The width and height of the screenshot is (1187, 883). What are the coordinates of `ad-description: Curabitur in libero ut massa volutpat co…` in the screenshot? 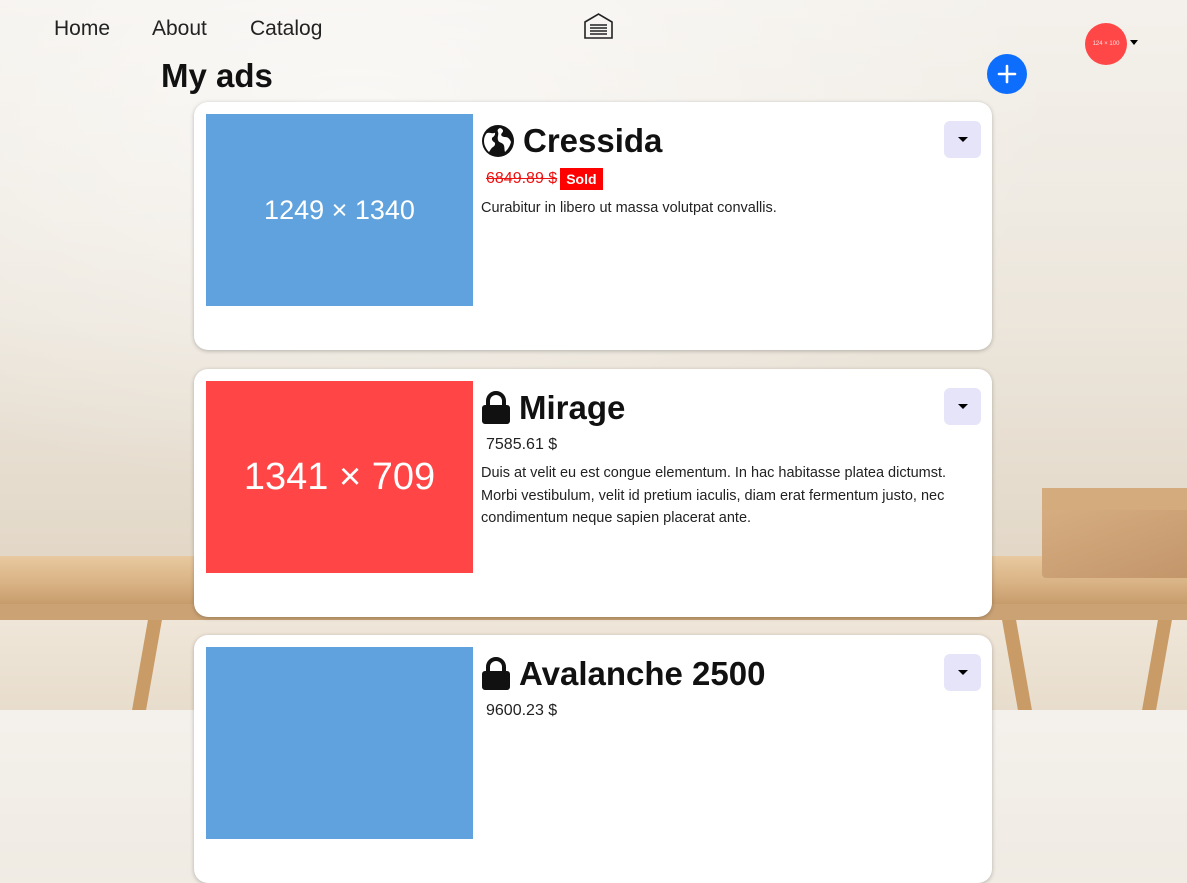 It's located at (629, 208).